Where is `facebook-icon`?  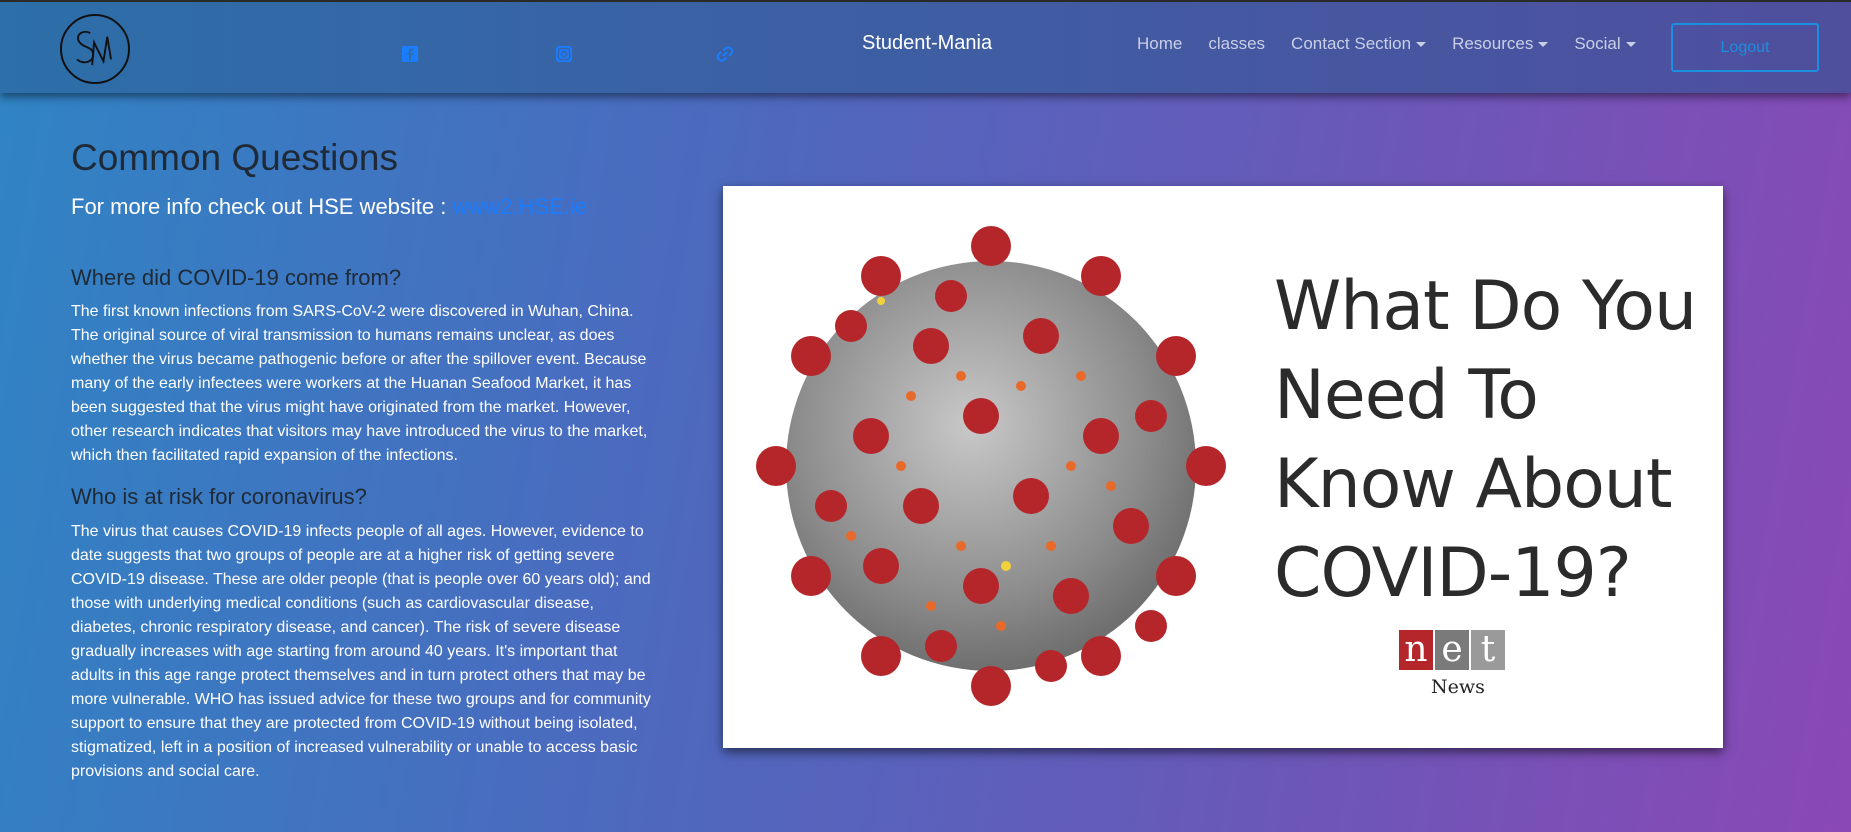 facebook-icon is located at coordinates (410, 54).